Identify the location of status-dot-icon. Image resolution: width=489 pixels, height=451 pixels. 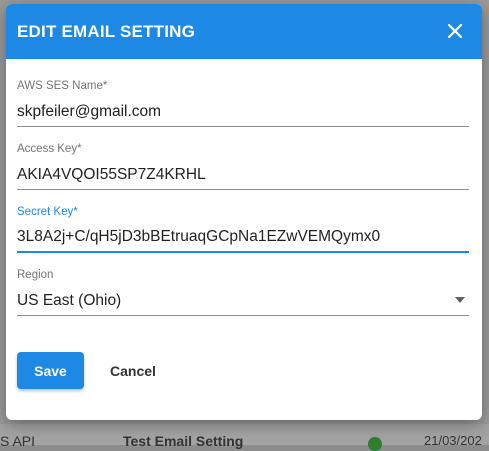
(375, 444).